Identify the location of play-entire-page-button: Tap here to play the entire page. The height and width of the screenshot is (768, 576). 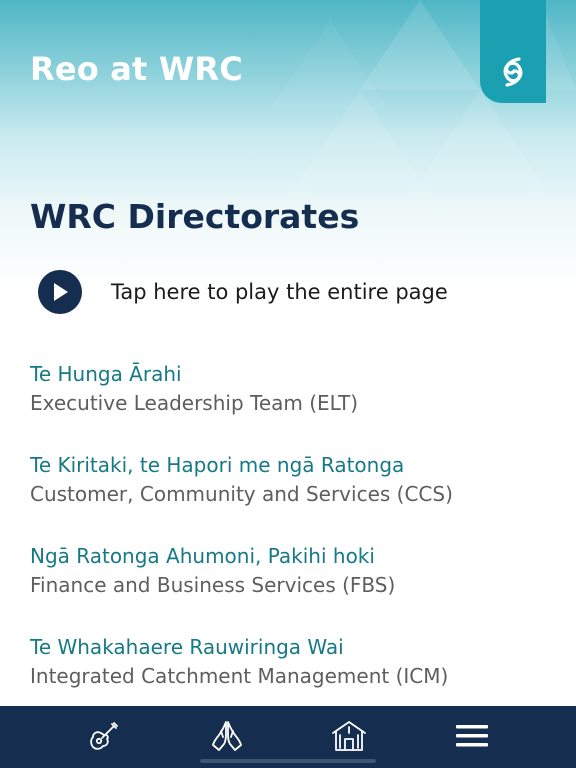
(298, 292).